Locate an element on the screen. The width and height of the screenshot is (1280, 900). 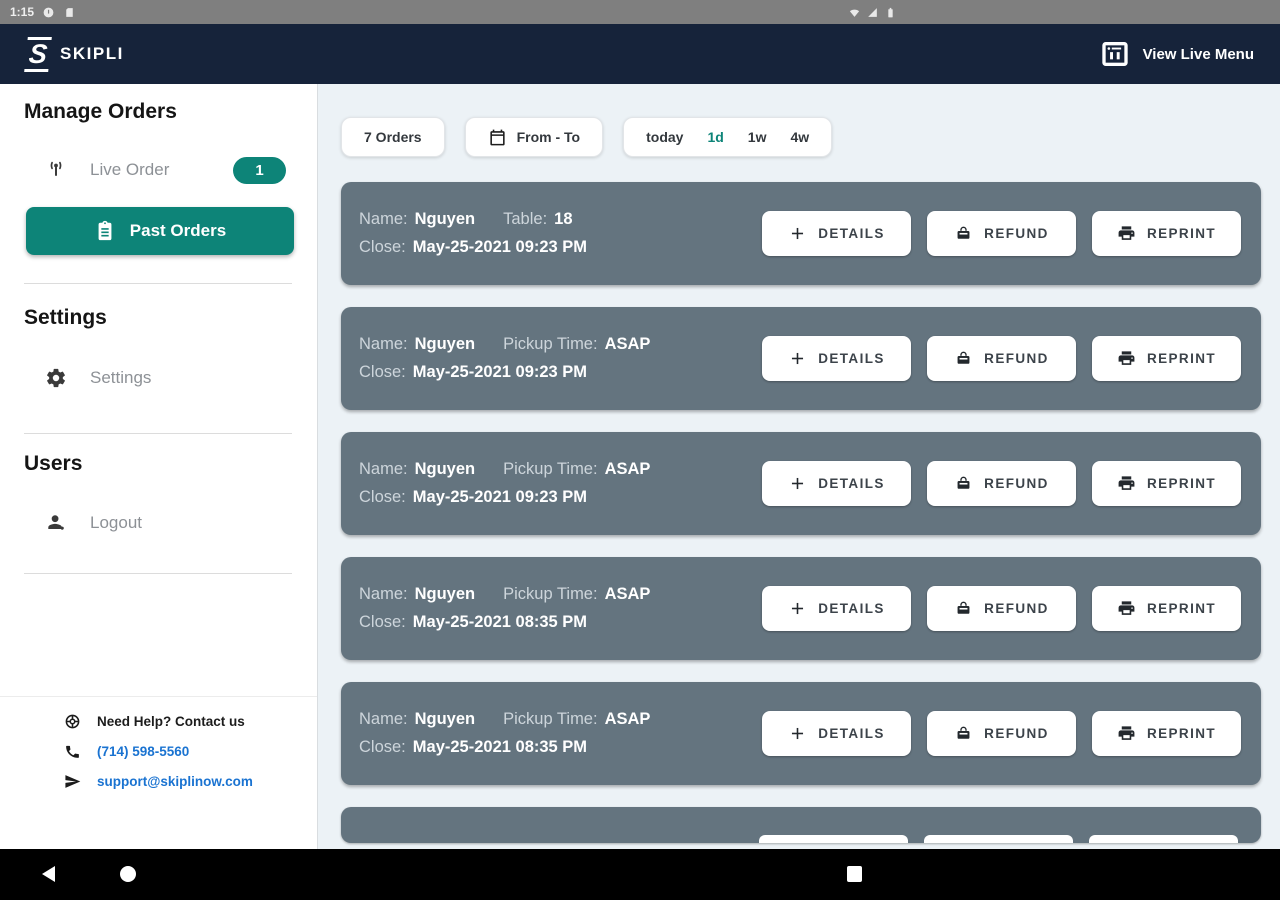
range-1w: 1w is located at coordinates (757, 137).